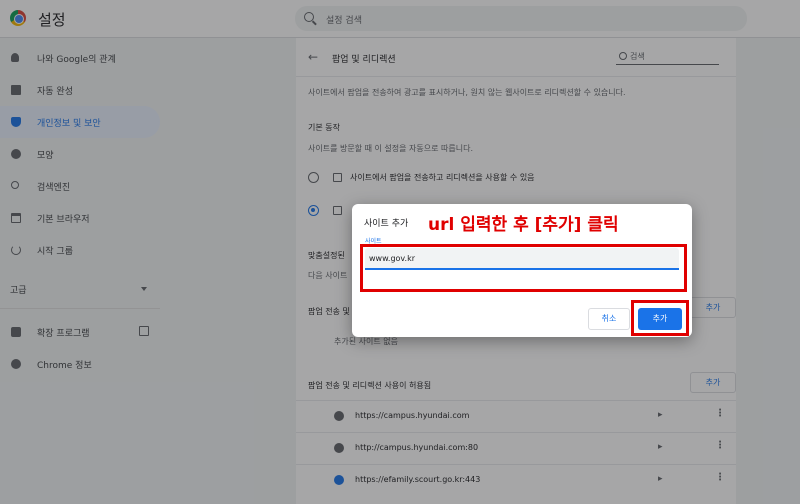 This screenshot has width=800, height=504. What do you see at coordinates (523, 268) in the screenshot?
I see `input-highlight-box` at bounding box center [523, 268].